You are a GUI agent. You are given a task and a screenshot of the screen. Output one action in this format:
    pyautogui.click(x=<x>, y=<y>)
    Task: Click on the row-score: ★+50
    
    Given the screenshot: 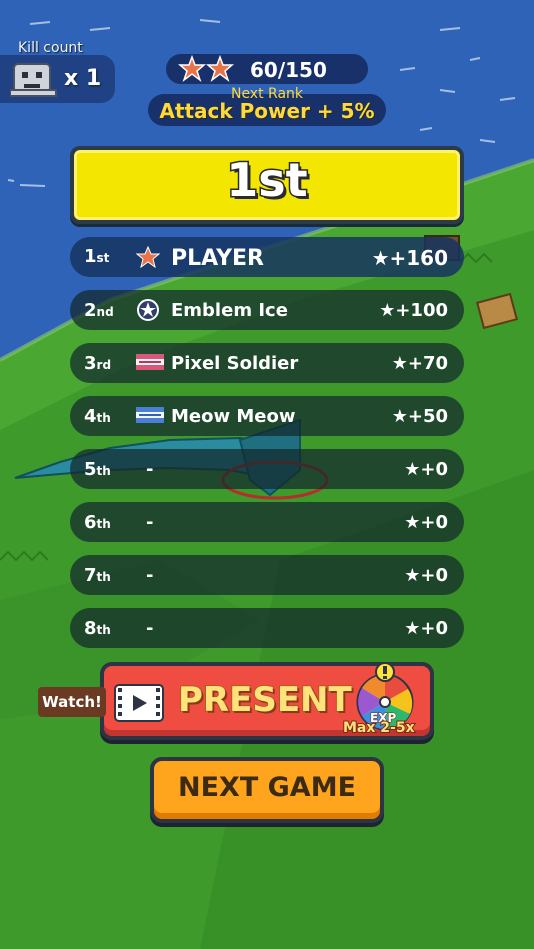 What is the action you would take?
    pyautogui.click(x=419, y=416)
    